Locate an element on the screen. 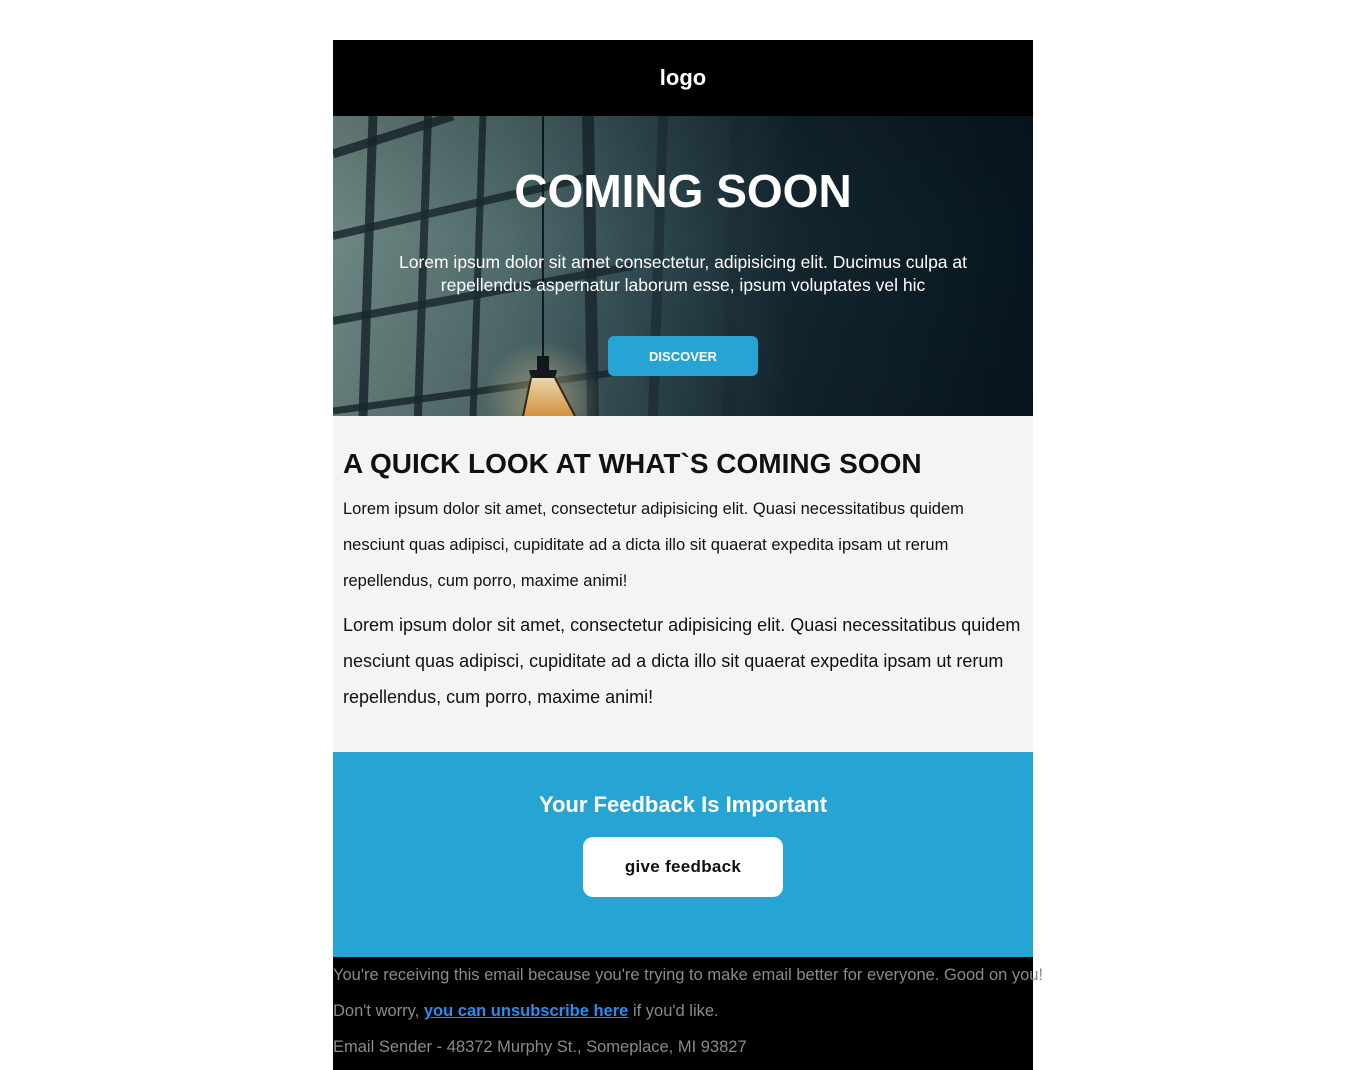 The image size is (1366, 1070). give-feedback-button: give feedback is located at coordinates (683, 867).